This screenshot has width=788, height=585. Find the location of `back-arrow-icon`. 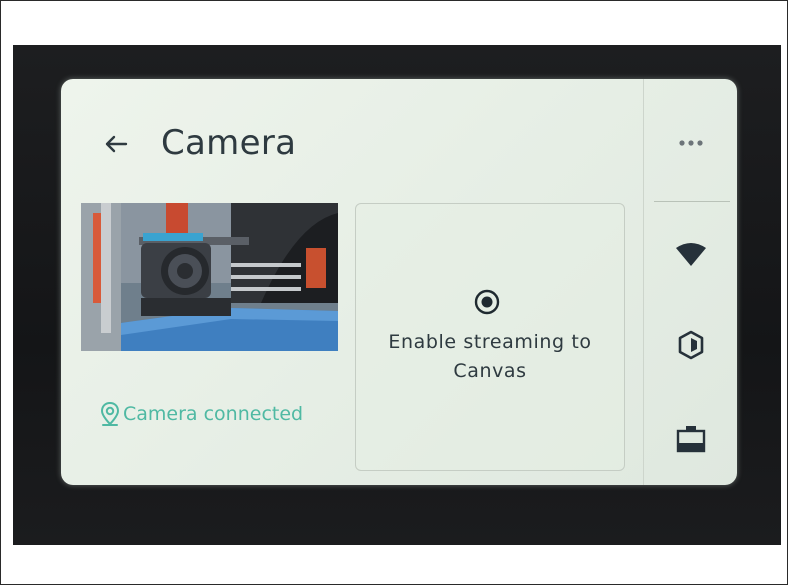

back-arrow-icon is located at coordinates (116, 144).